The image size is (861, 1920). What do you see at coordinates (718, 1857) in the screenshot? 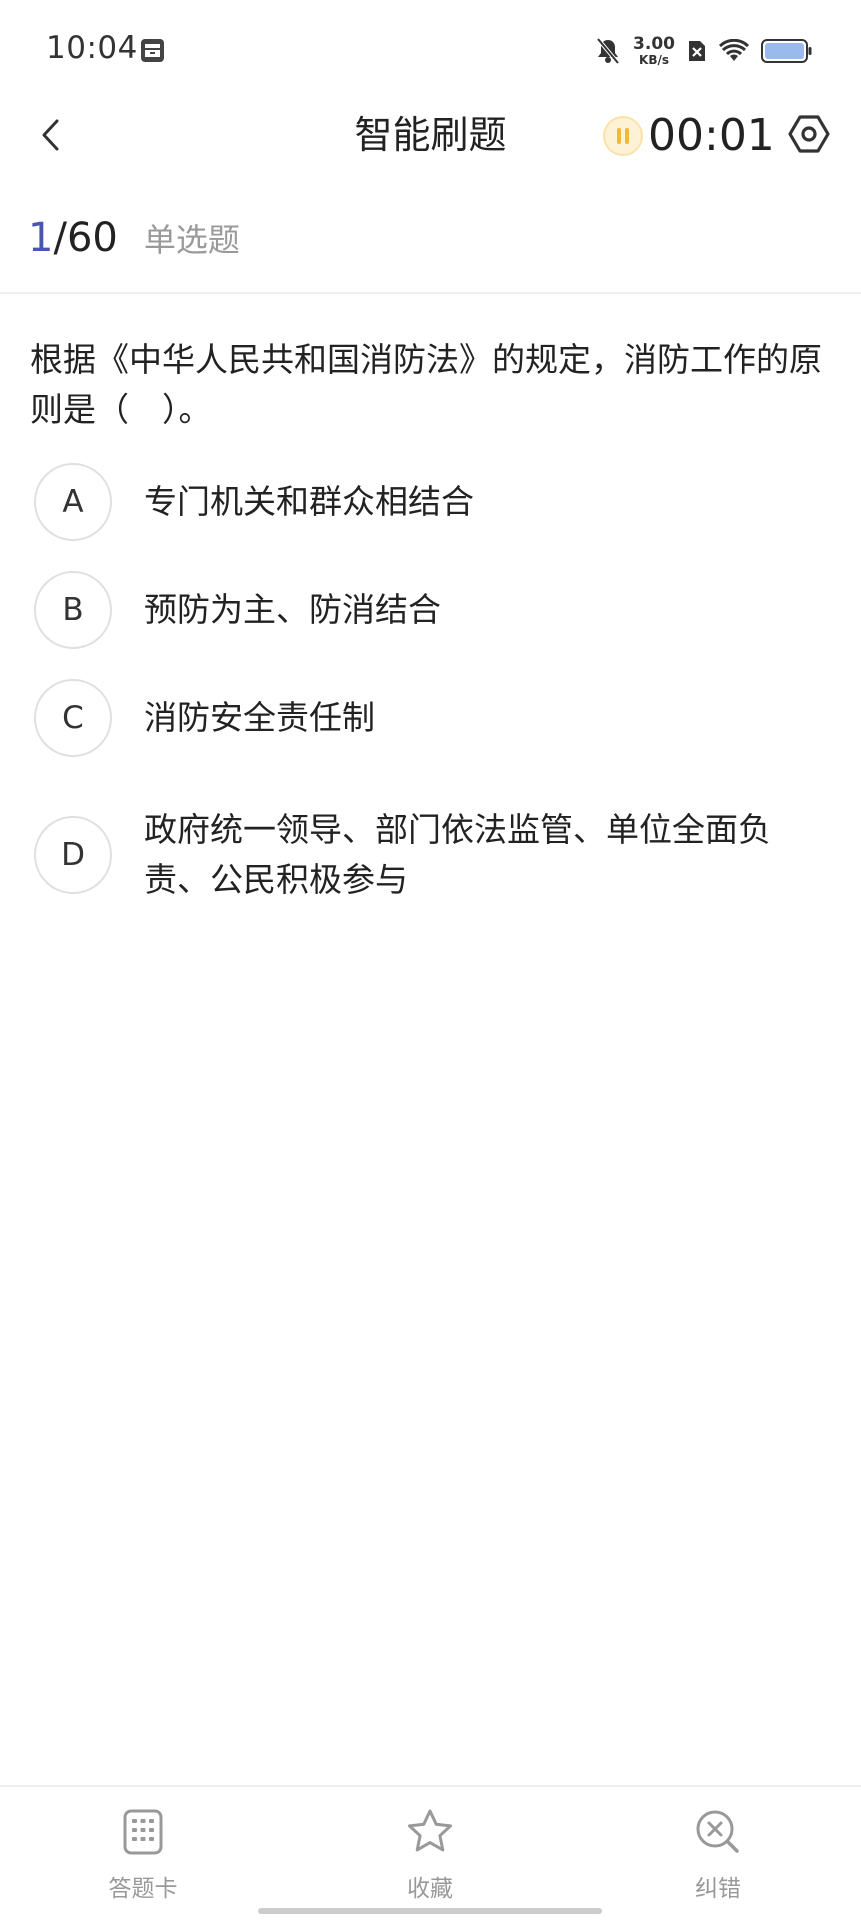
I see `error-correct-button: 纠错` at bounding box center [718, 1857].